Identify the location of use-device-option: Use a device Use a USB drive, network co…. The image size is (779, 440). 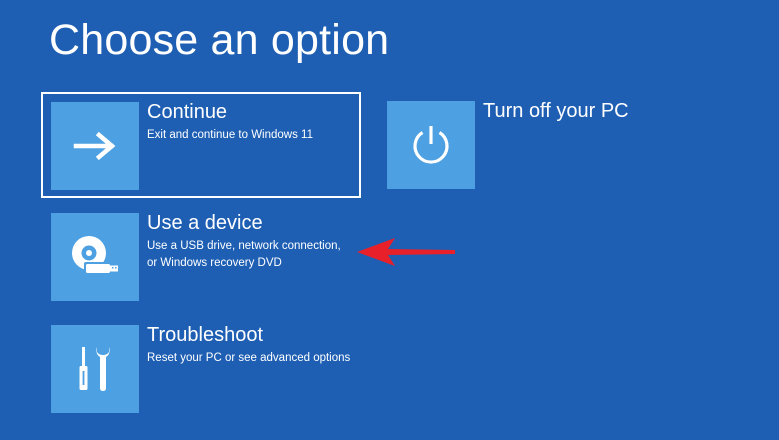
(201, 257).